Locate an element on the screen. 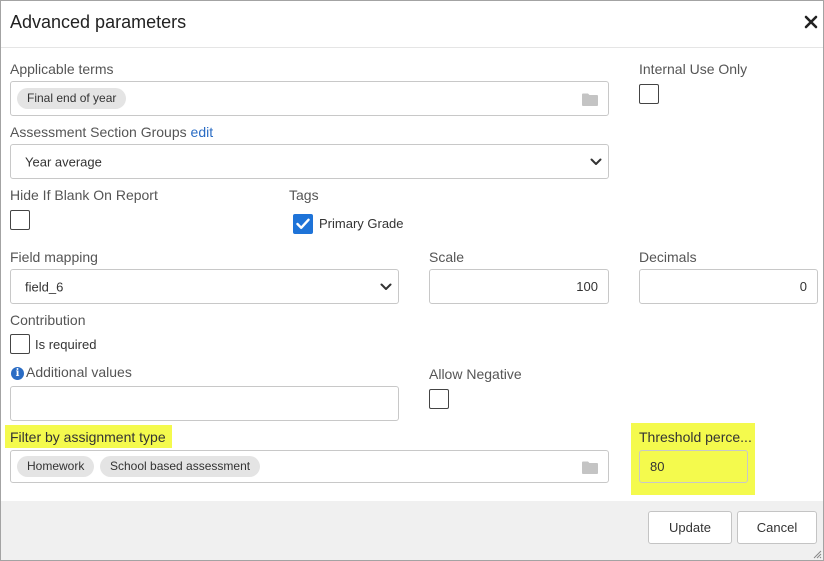  primary-grade-checkbox is located at coordinates (303, 224).